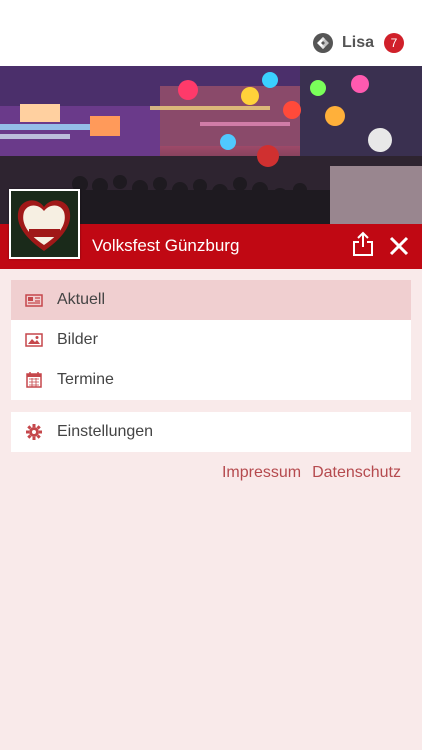  What do you see at coordinates (356, 473) in the screenshot?
I see `datenschutz-link: Datenschutz` at bounding box center [356, 473].